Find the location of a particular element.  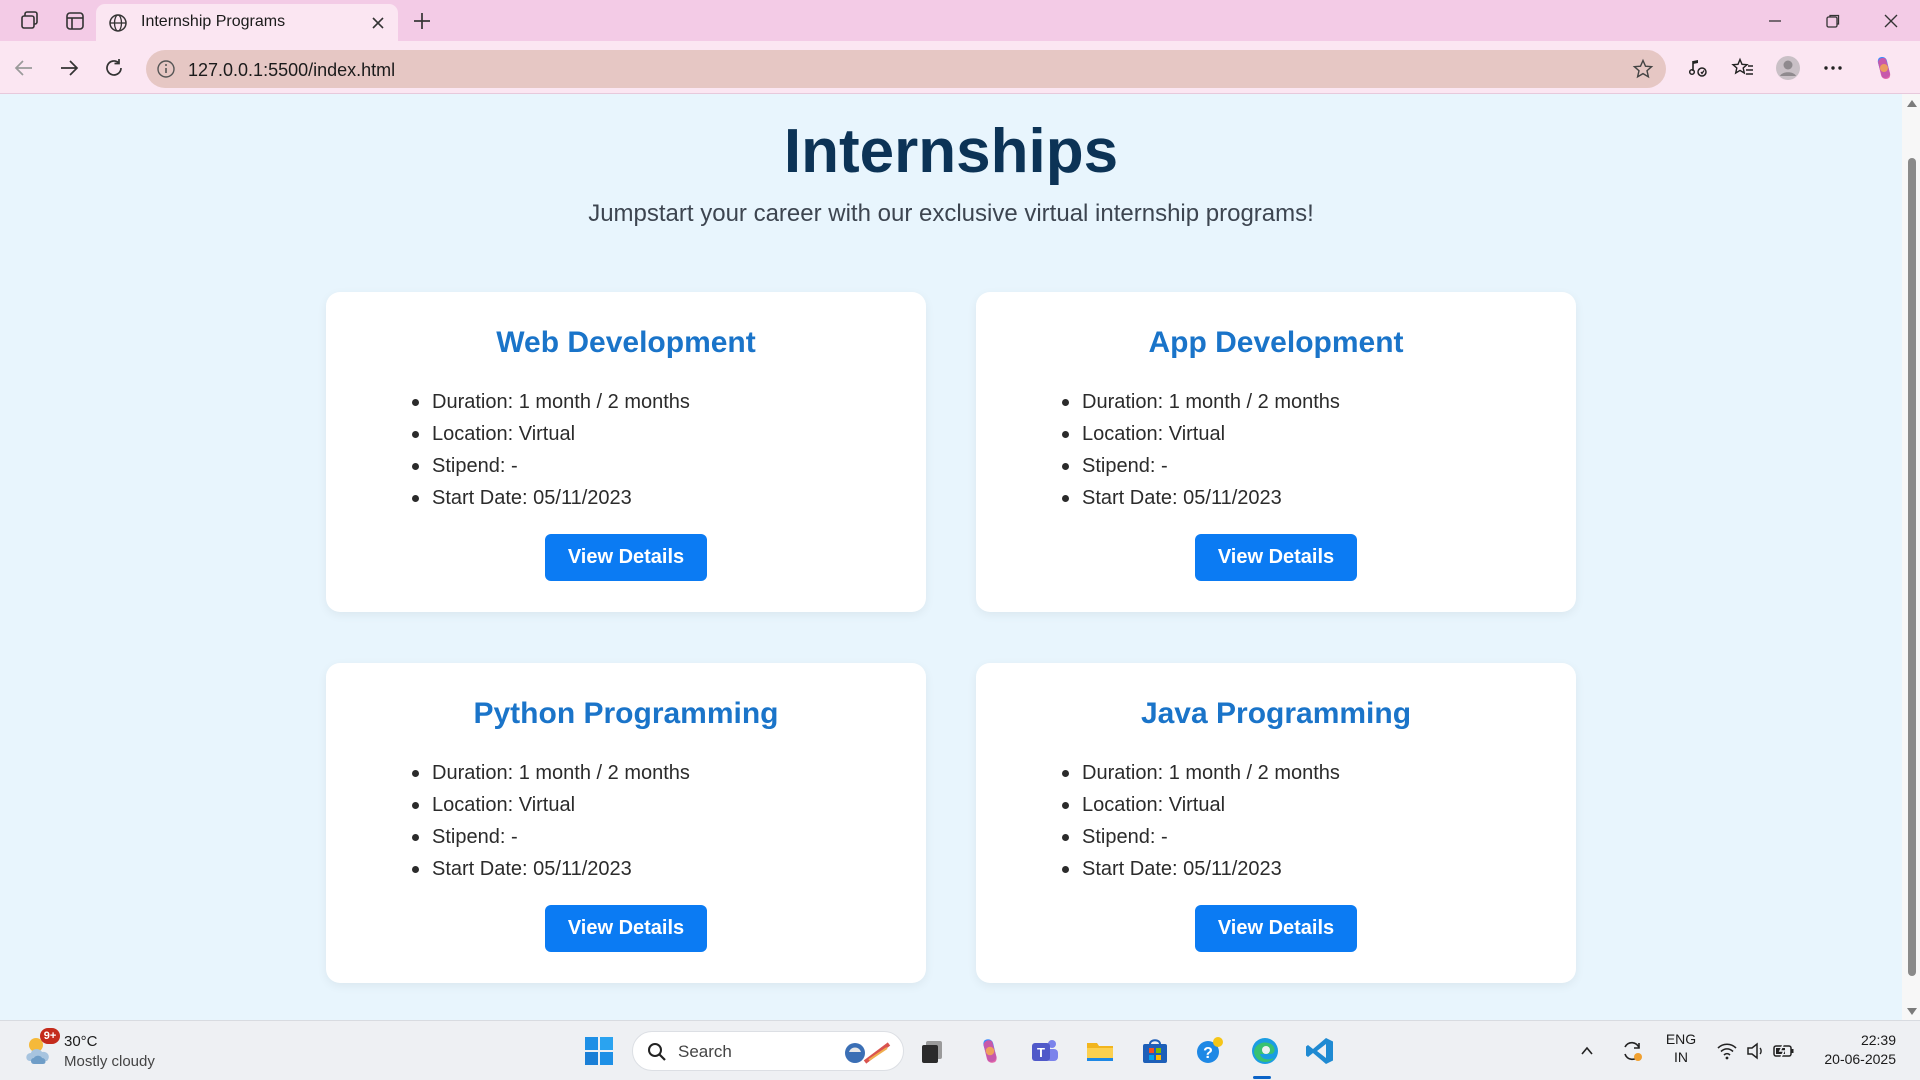

card-title: Java Programming is located at coordinates (1276, 713).